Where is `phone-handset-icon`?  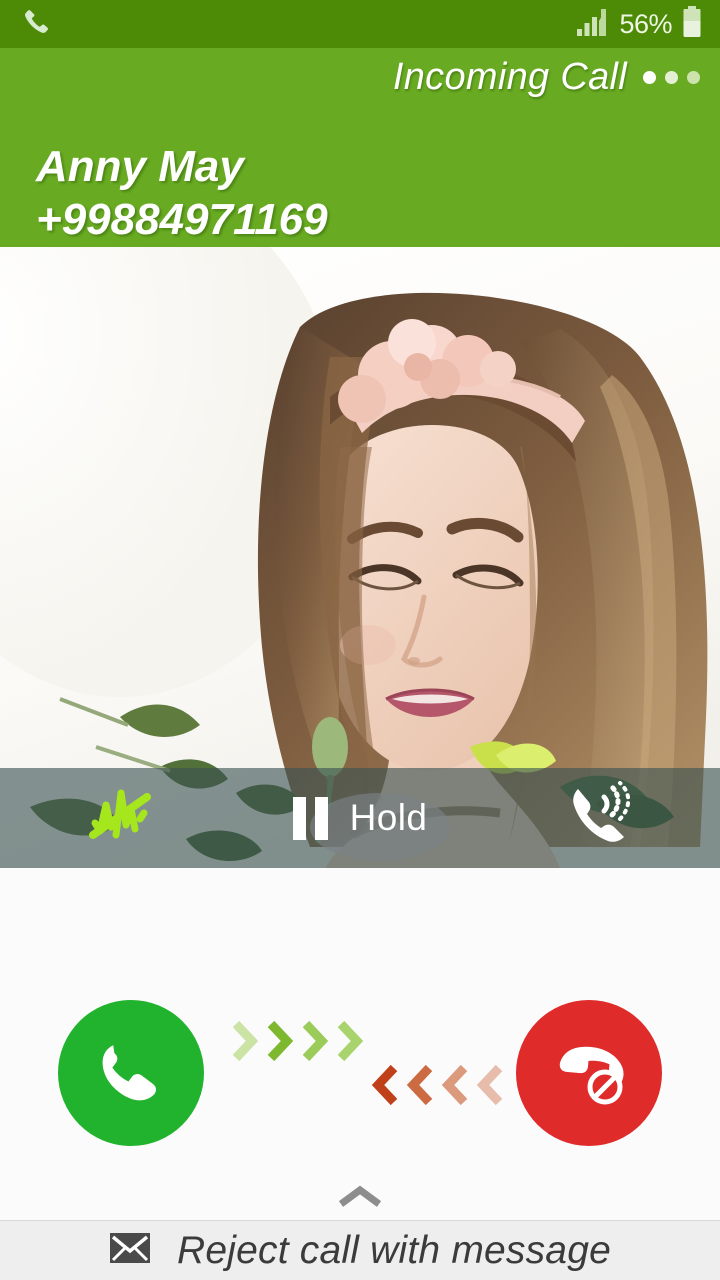
phone-handset-icon is located at coordinates (37, 24).